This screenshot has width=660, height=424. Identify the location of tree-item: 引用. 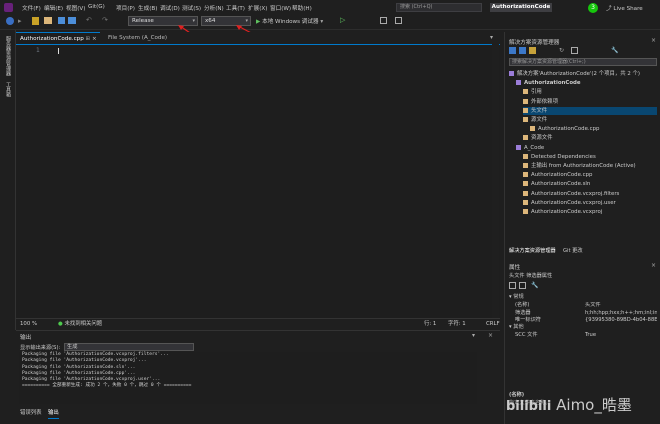
(532, 92).